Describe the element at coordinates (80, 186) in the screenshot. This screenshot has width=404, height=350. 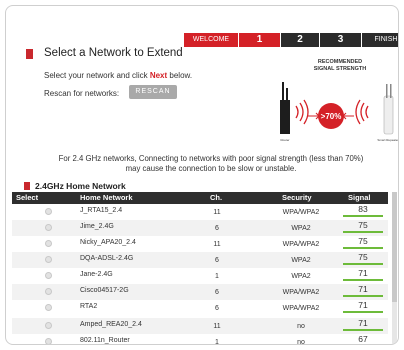
I see `section-title: 2.4GHz Home Network` at that location.